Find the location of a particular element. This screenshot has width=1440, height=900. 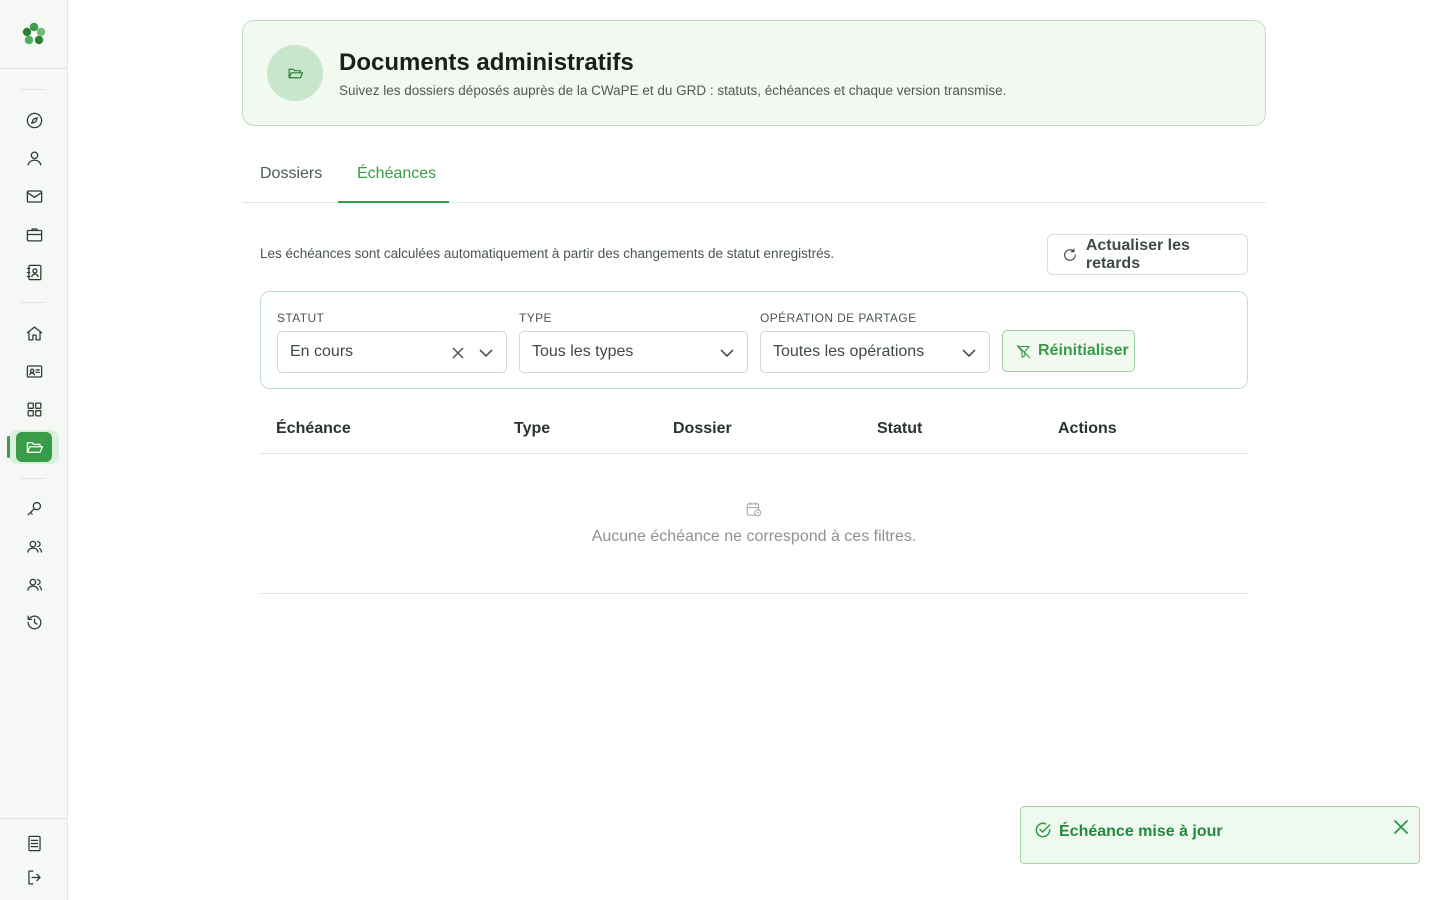

sidebar-item-contacts is located at coordinates (34, 272).